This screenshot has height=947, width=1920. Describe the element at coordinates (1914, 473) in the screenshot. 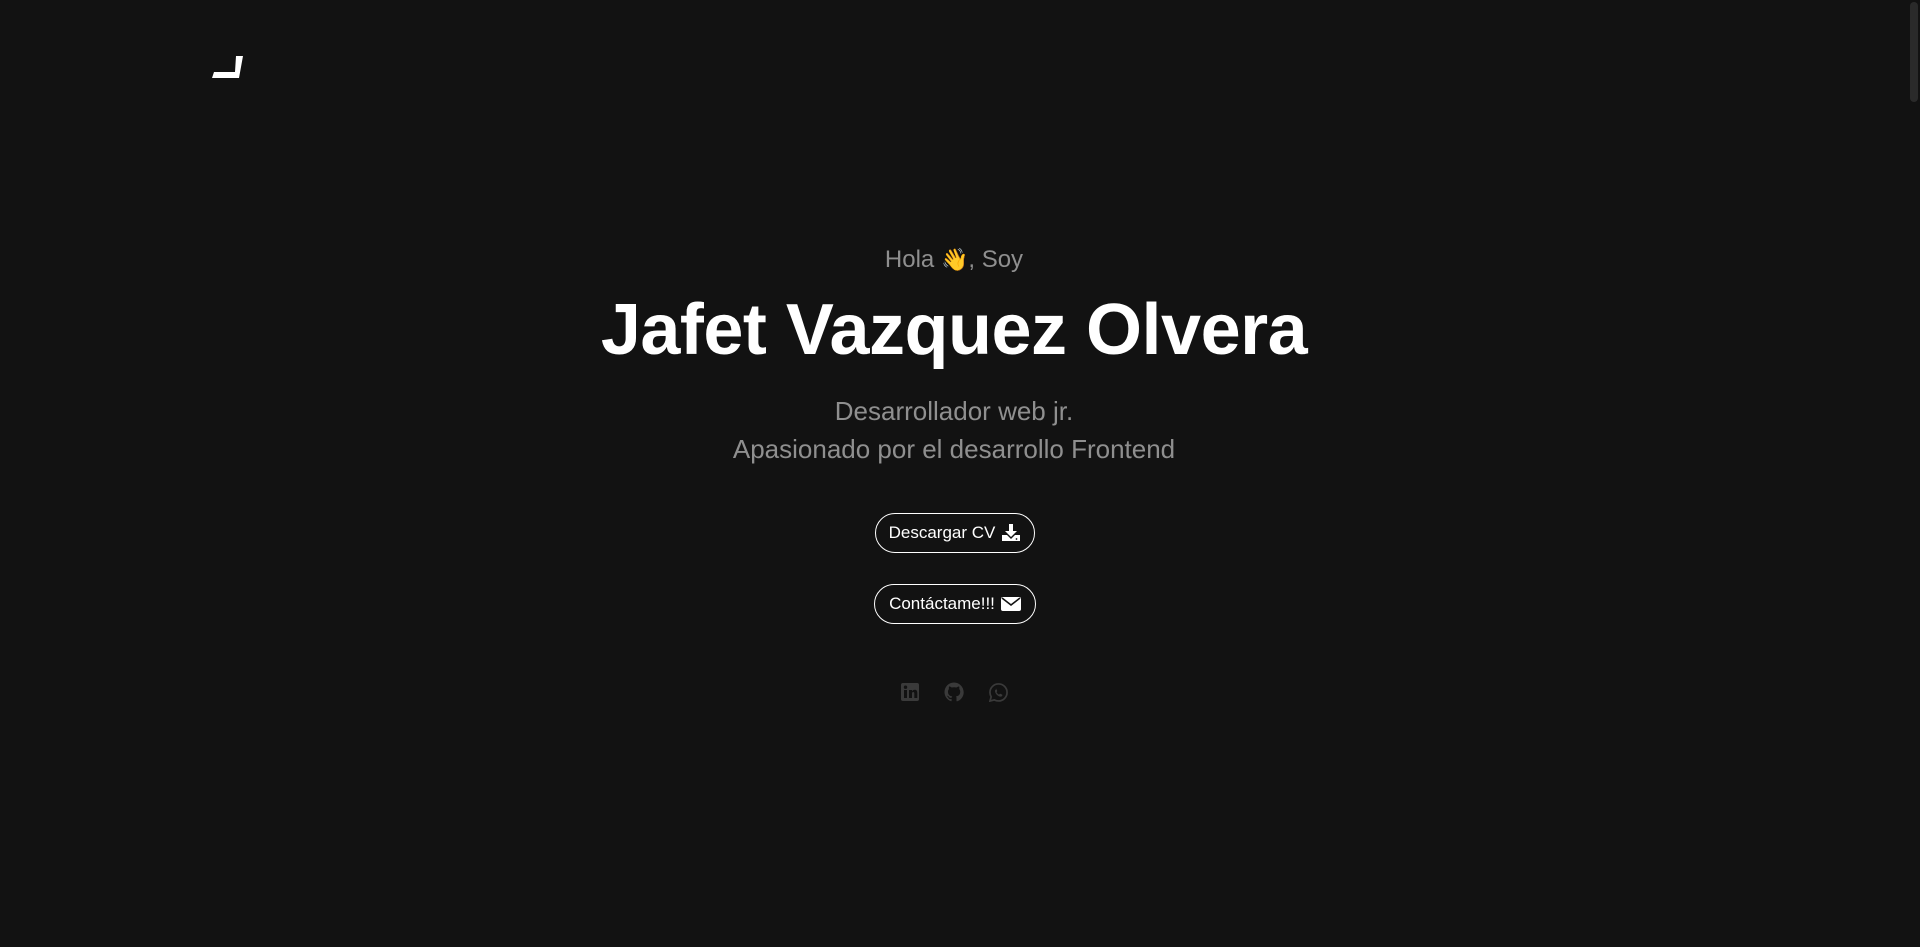

I see `scrollbar` at that location.